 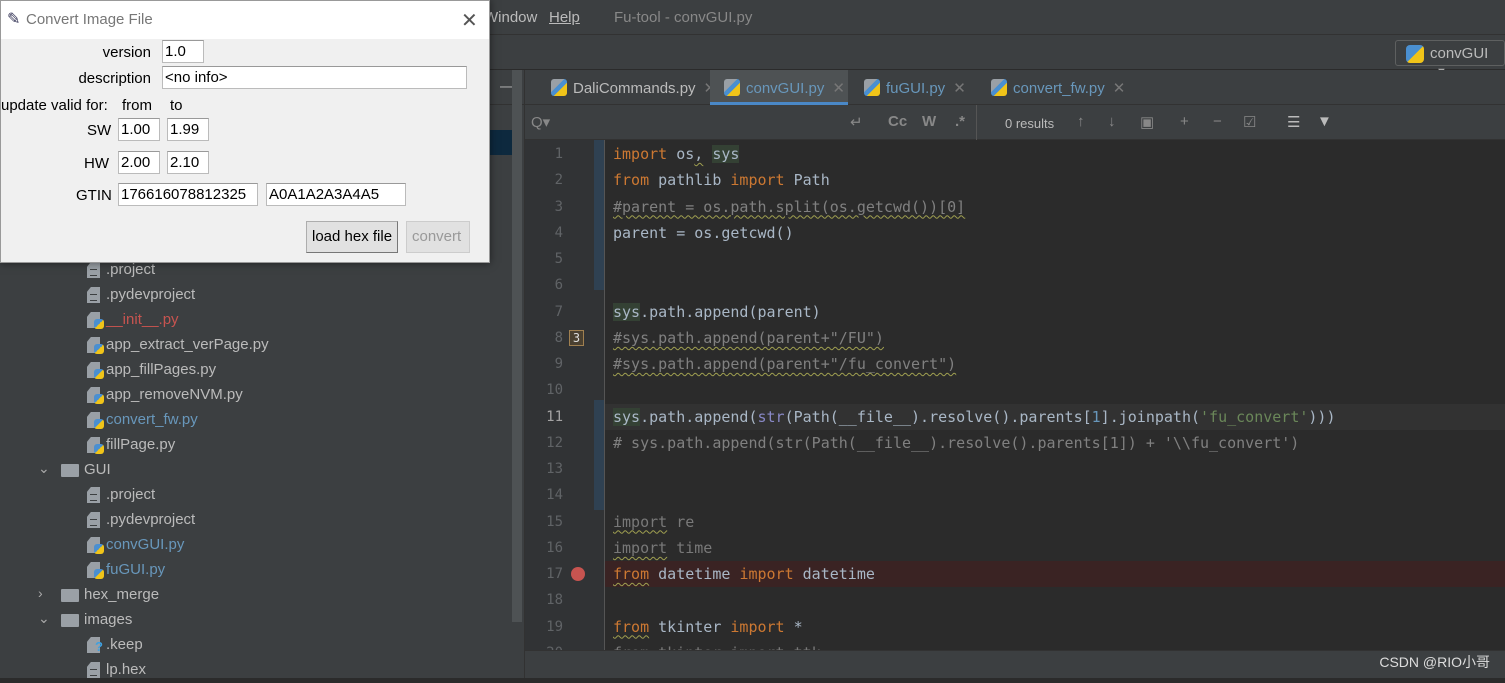 I want to click on code-line: parent = os.getcwd(), so click(x=703, y=233).